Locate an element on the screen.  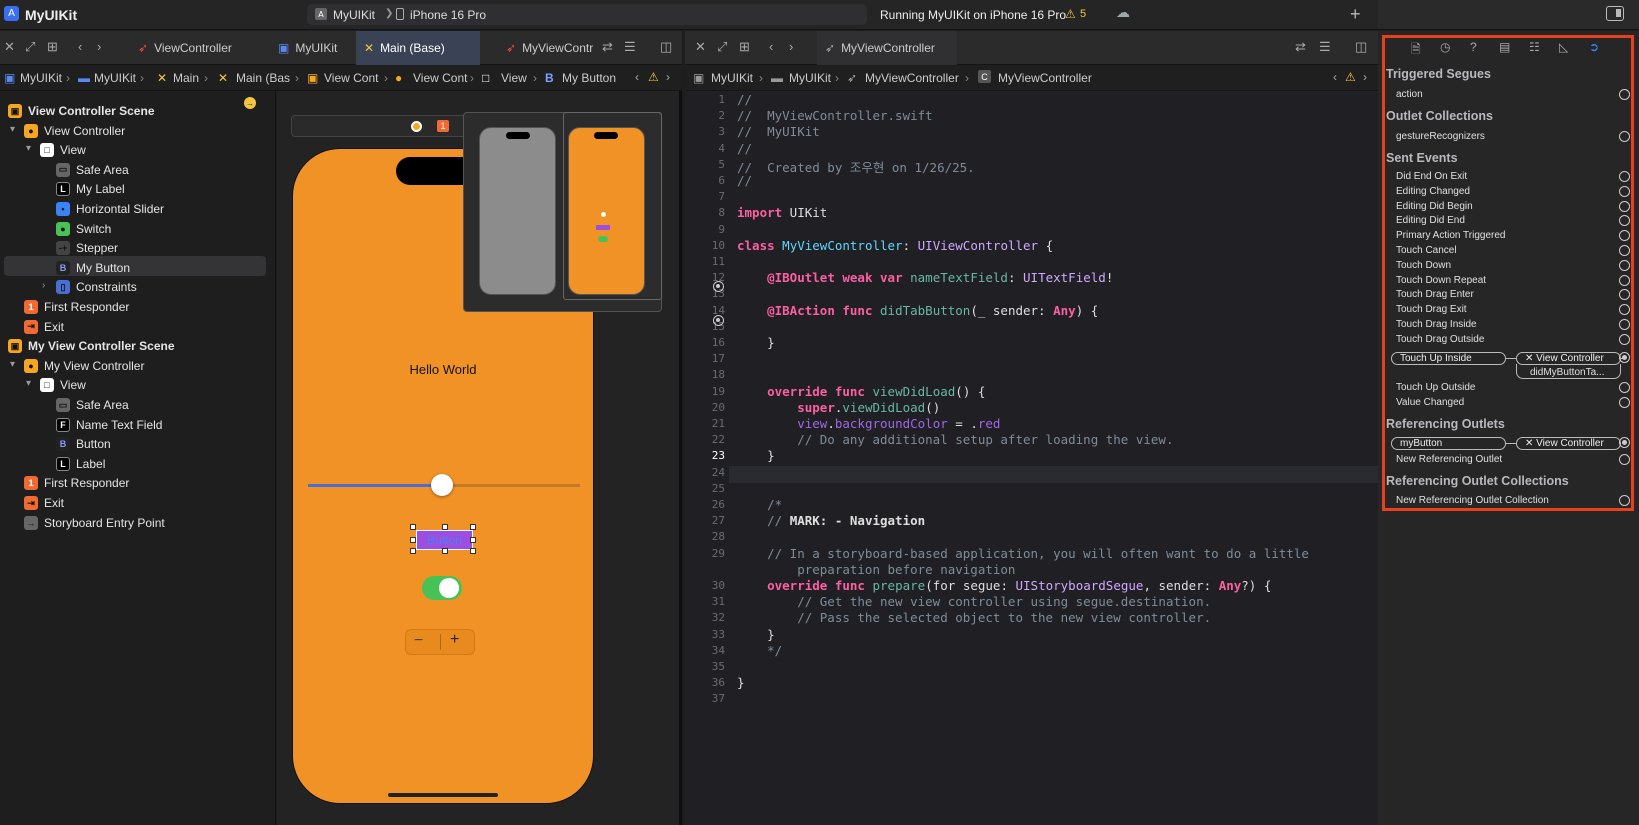
slider-thumb is located at coordinates (442, 485).